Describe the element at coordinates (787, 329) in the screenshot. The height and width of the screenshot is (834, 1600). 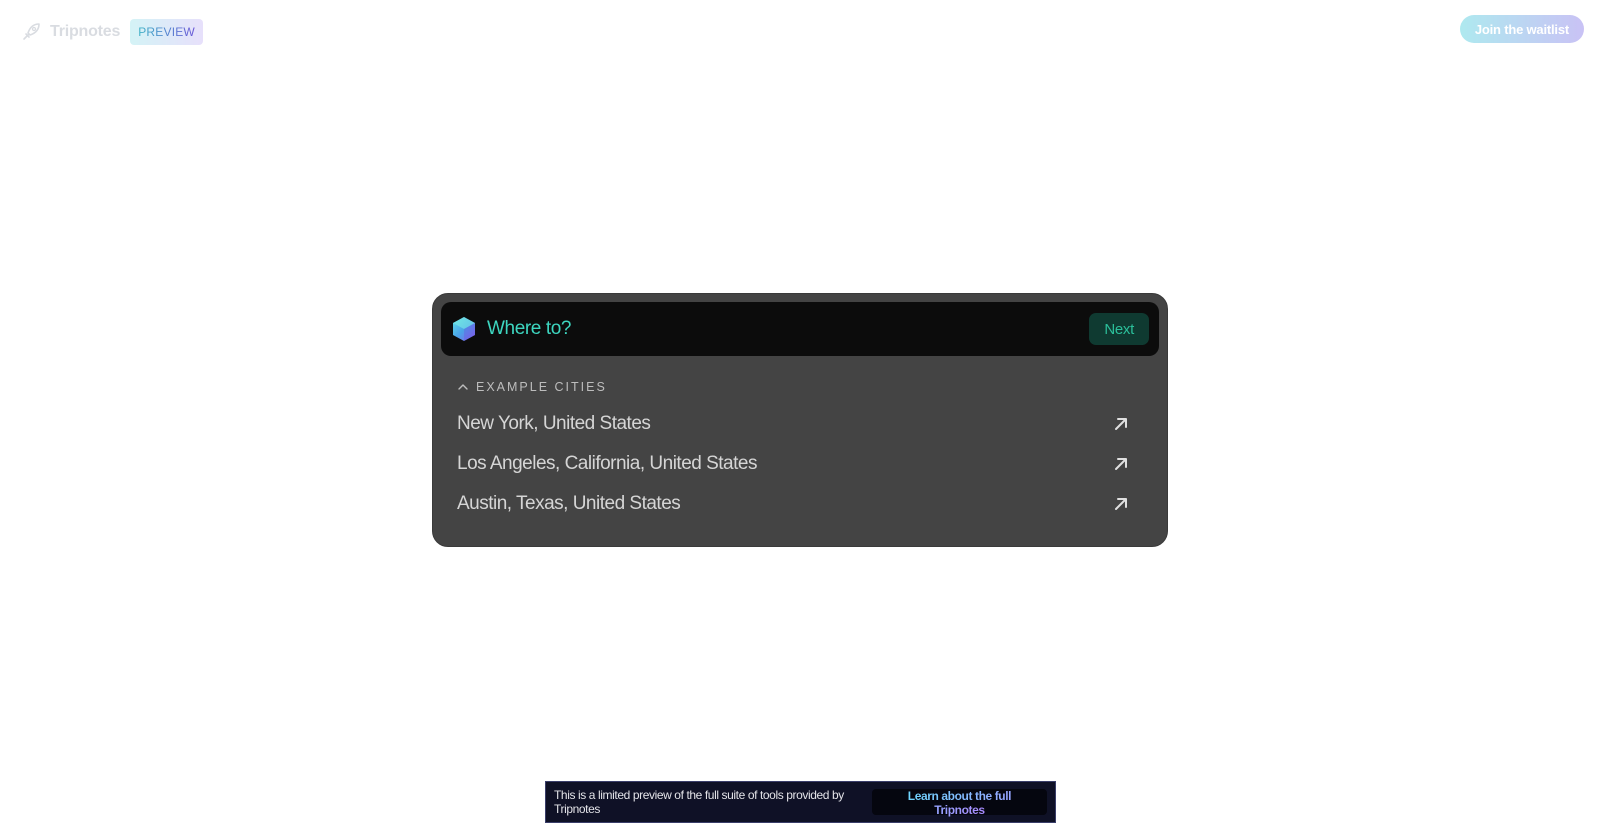
I see `destination-input` at that location.